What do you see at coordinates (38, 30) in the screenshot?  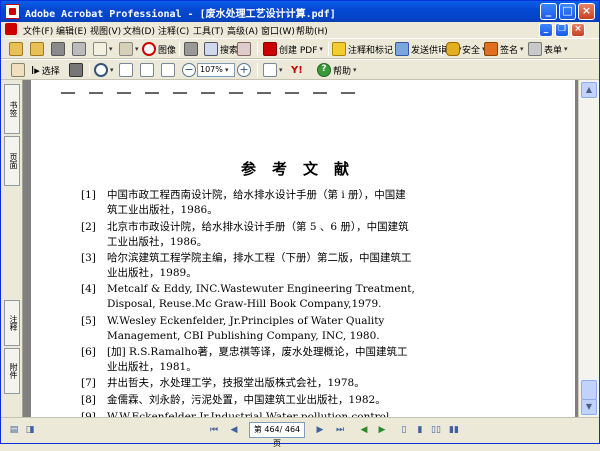 I see `menu-file: 文件(F)` at bounding box center [38, 30].